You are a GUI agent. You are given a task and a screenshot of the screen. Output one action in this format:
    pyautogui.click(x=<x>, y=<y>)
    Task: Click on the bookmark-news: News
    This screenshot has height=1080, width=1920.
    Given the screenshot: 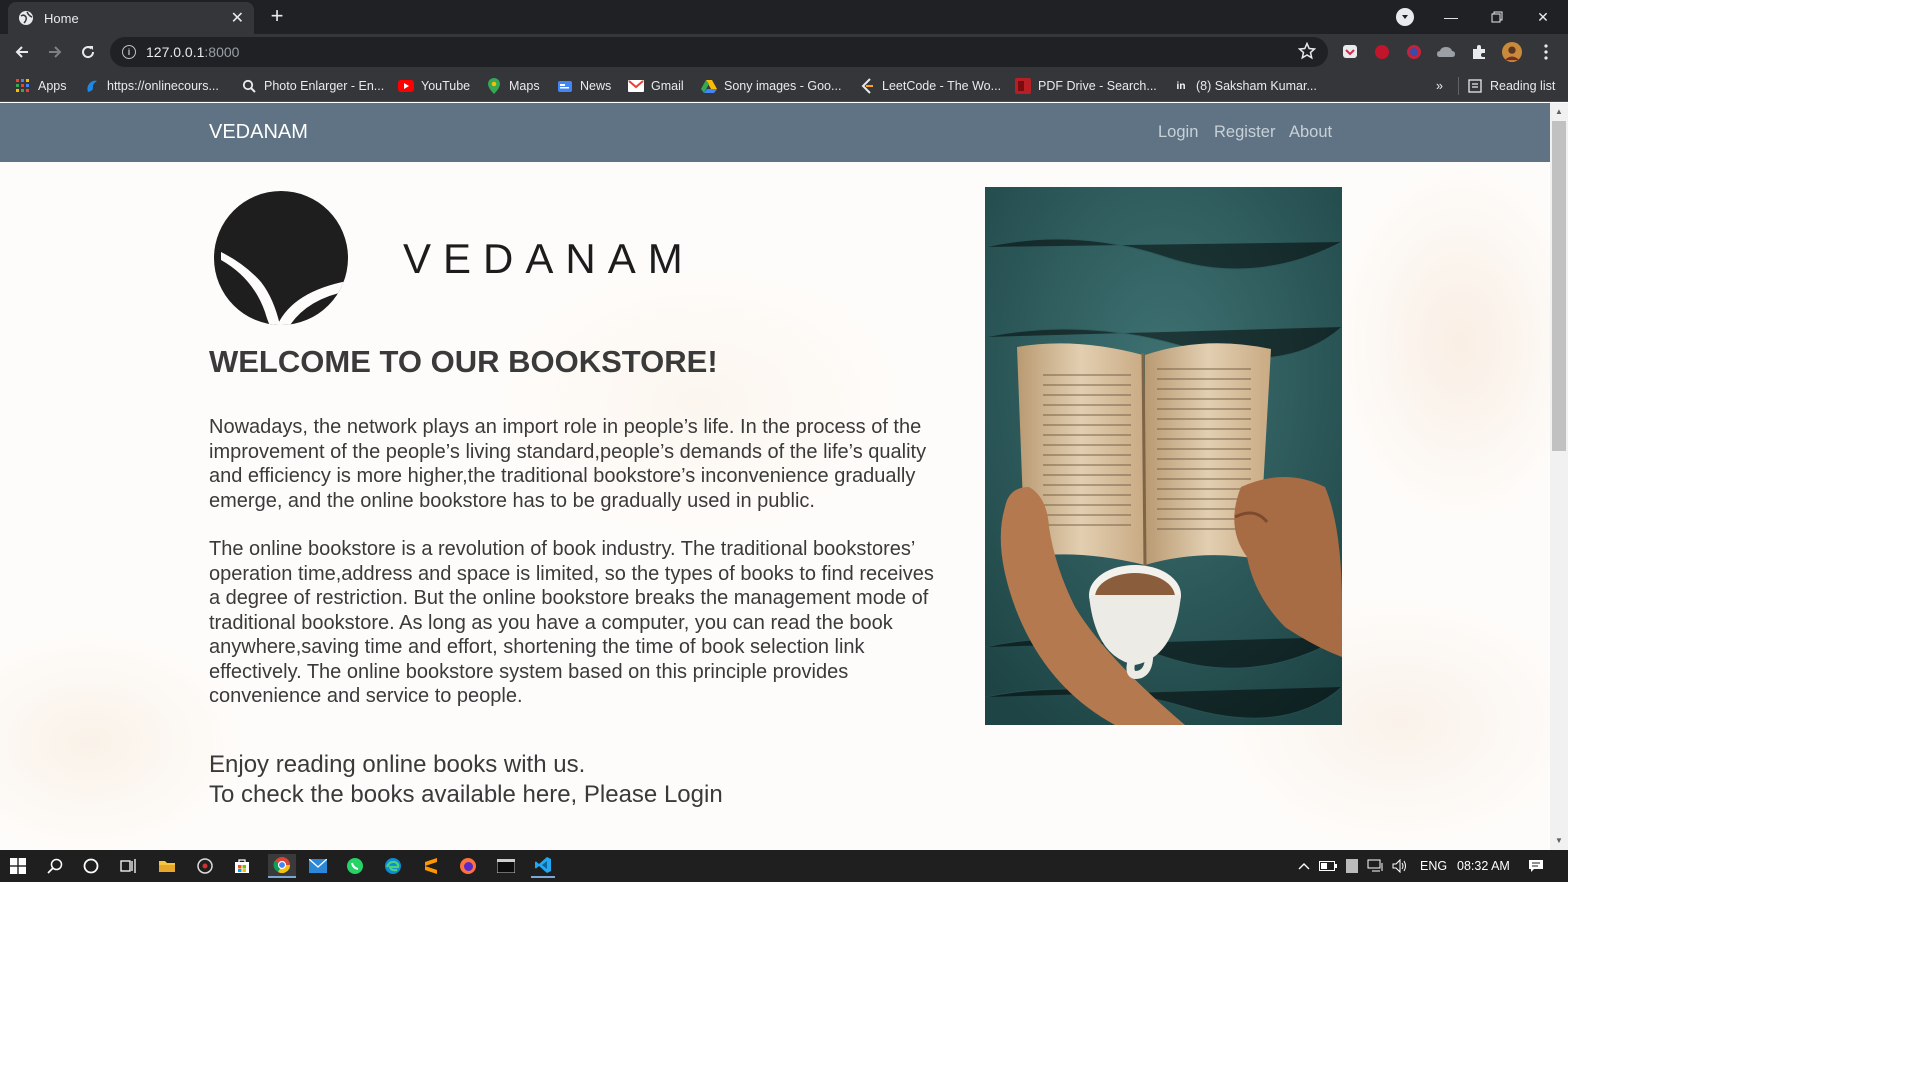 What is the action you would take?
    pyautogui.click(x=584, y=86)
    